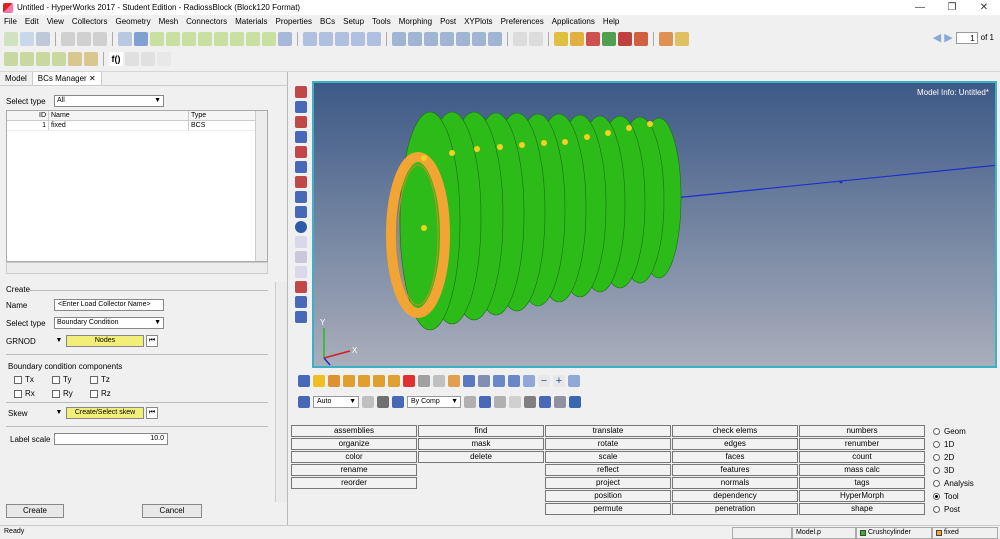 This screenshot has width=1000, height=539. Describe the element at coordinates (478, 21) in the screenshot. I see `menu-xyplots: XYPlots` at that location.